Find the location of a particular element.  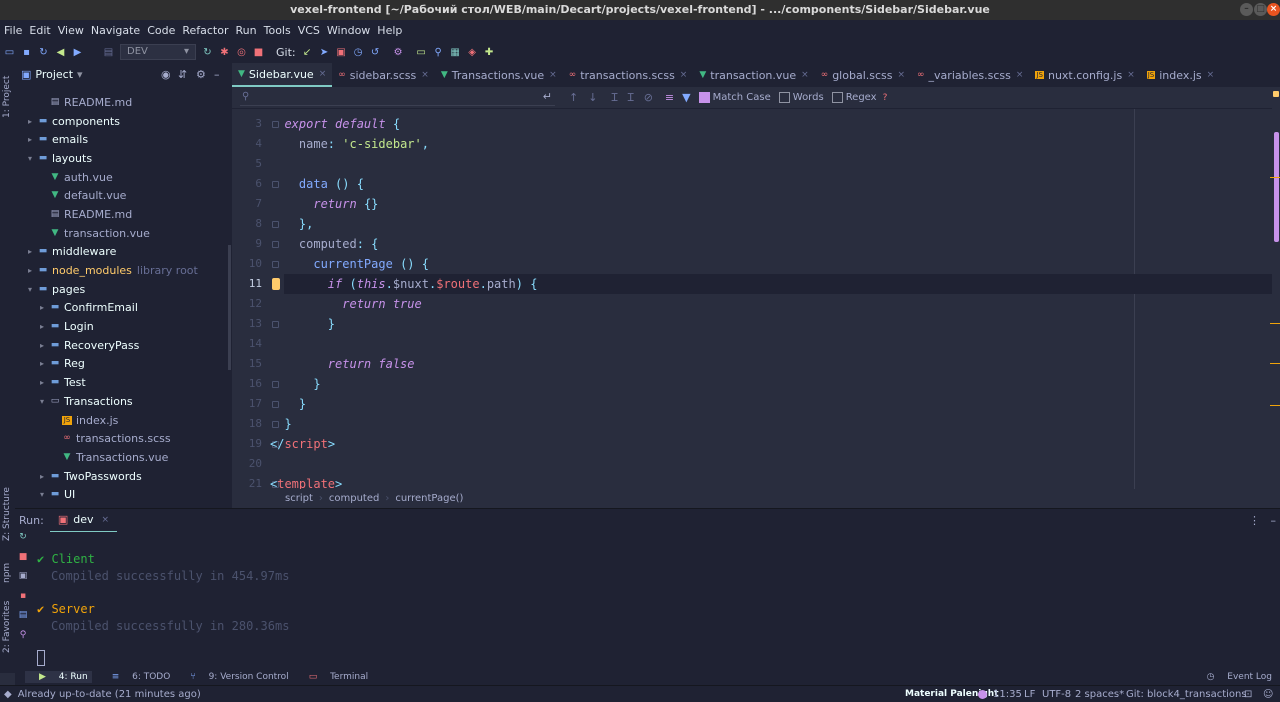

project-panel-title: Project is located at coordinates (54, 74).